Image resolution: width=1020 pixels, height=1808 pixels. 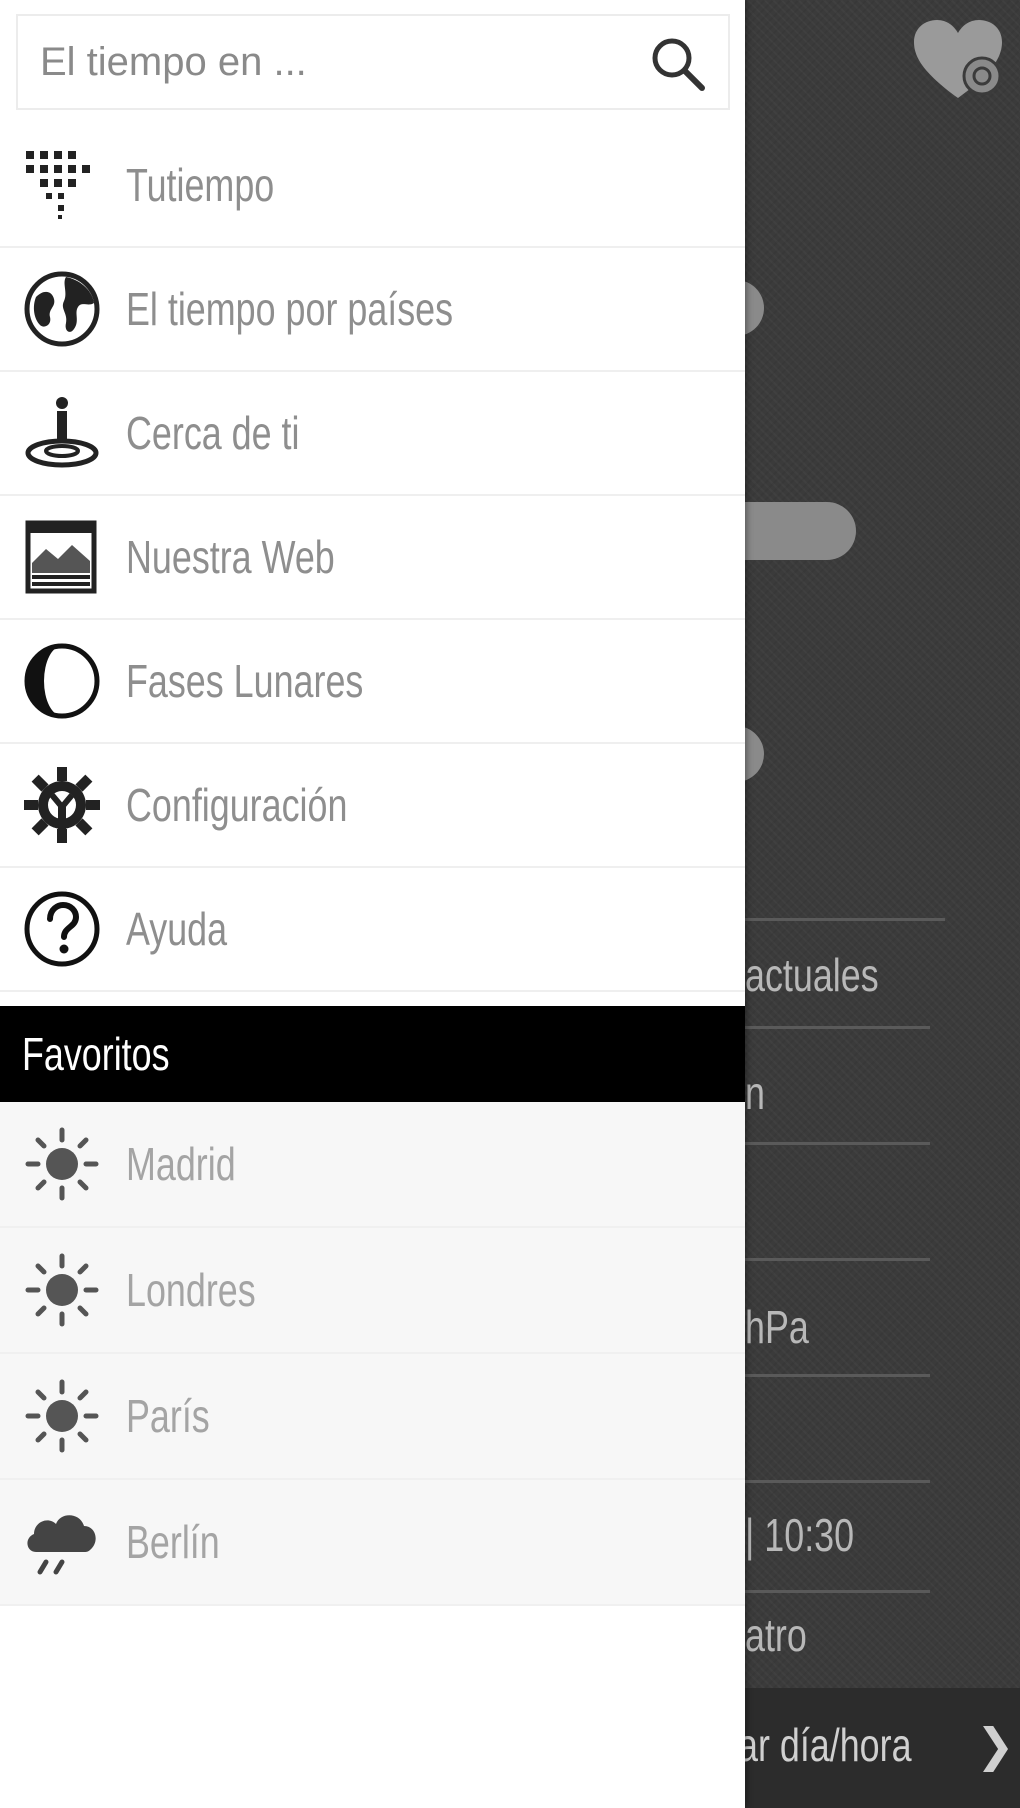 I want to click on menu-item-settings: Configuración, so click(x=372, y=806).